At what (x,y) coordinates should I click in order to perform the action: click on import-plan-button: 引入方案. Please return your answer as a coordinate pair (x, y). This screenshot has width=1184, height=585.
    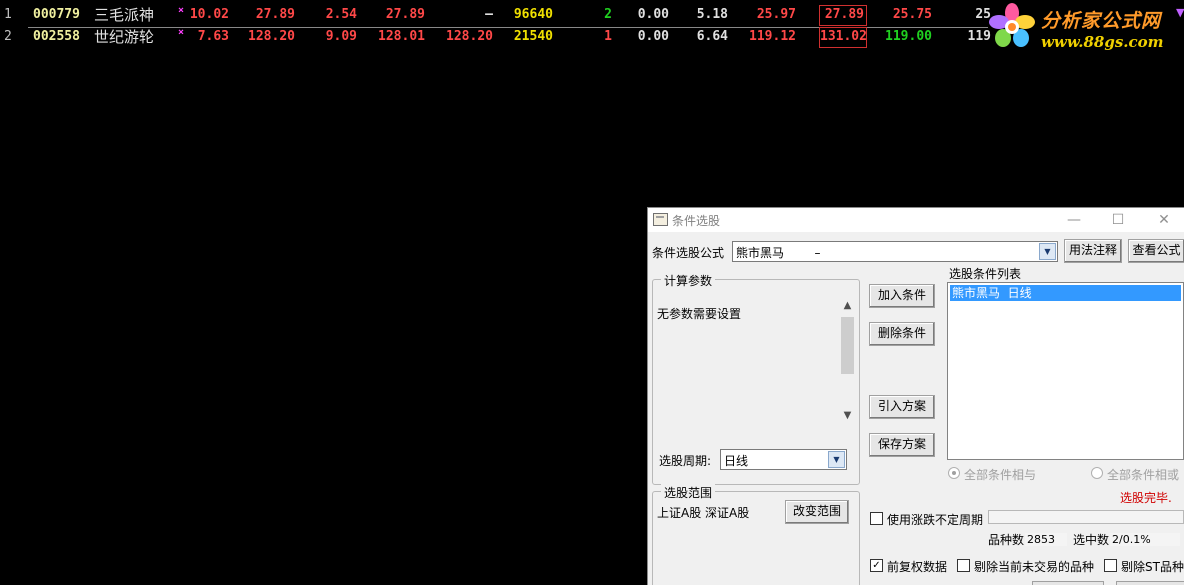
    Looking at the image, I should click on (902, 407).